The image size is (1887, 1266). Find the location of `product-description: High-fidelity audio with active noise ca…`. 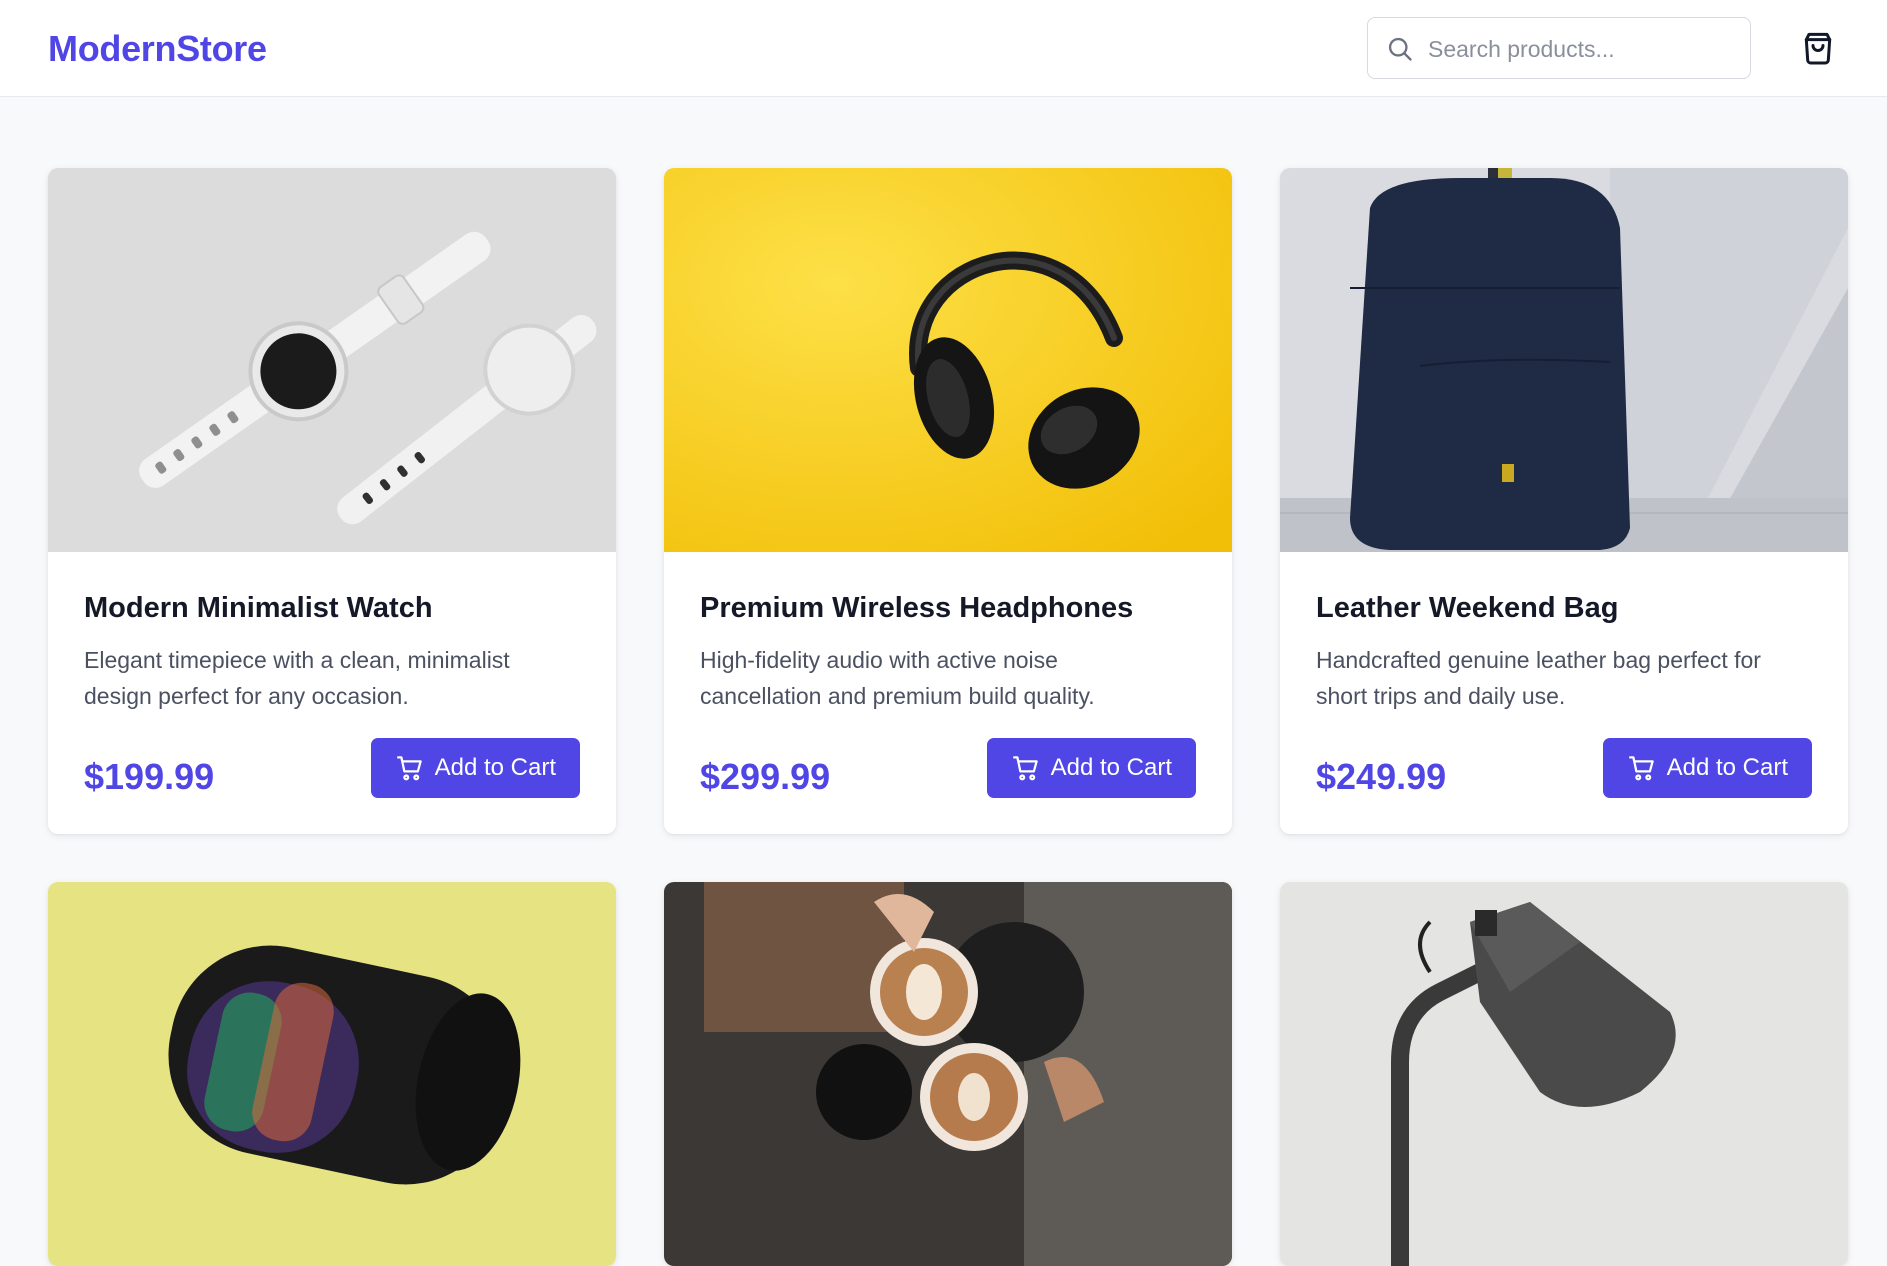

product-description: High-fidelity audio with active noise ca… is located at coordinates (897, 678).